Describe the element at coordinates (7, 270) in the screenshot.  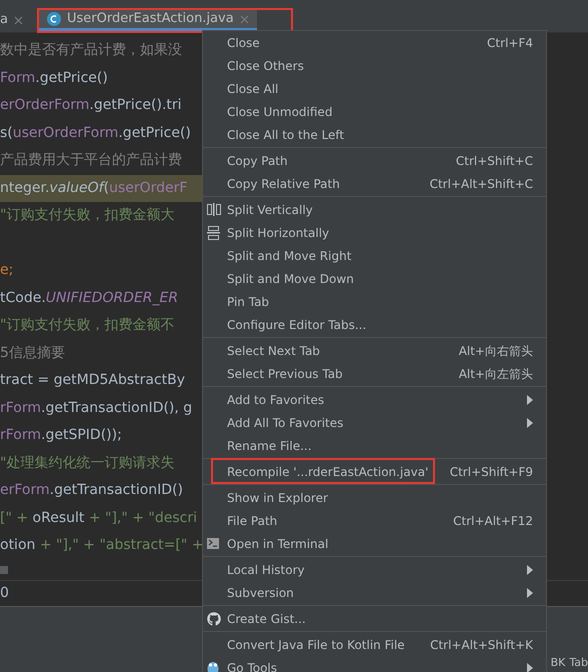
I see `code-token: e;` at that location.